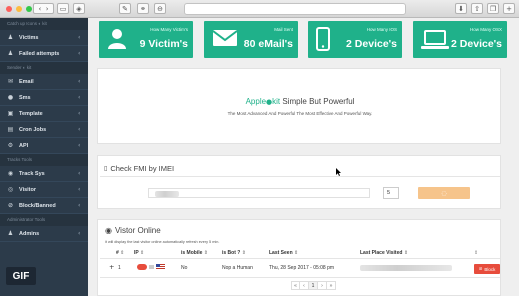 Image resolution: width=519 pixels, height=296 pixels. Describe the element at coordinates (106, 168) in the screenshot. I see `mobile-icon: ▯` at that location.